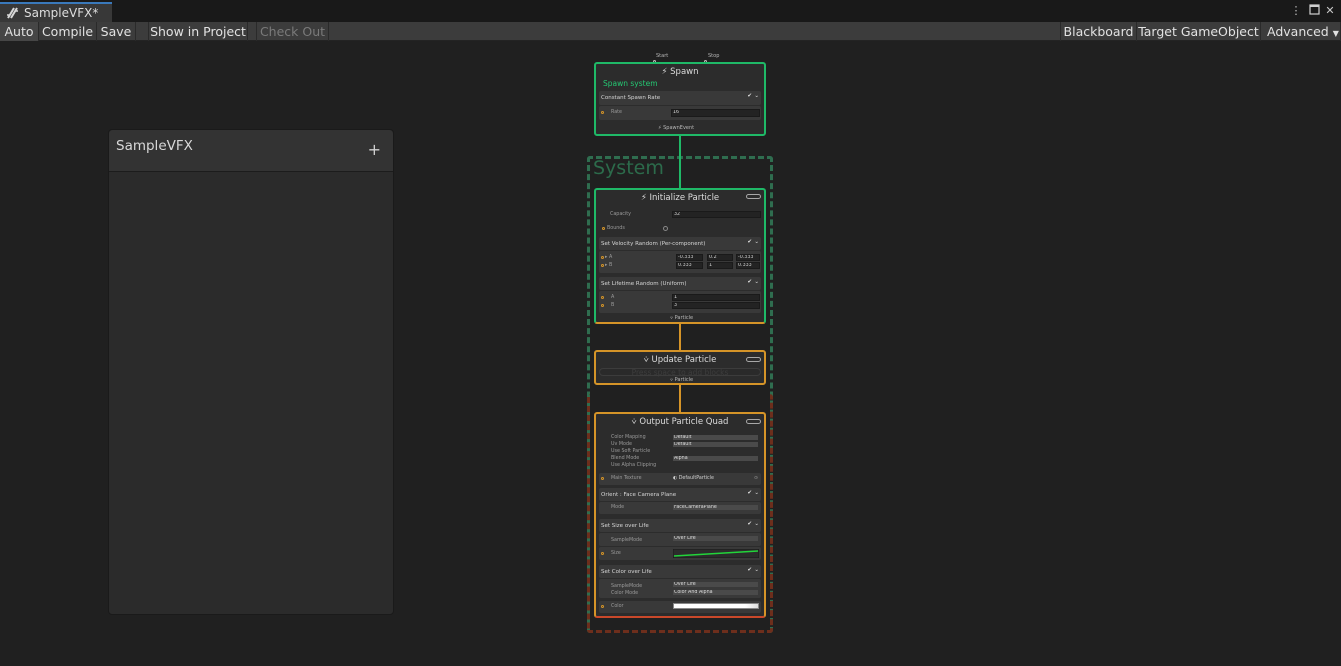 The image size is (1341, 666). What do you see at coordinates (1330, 11) in the screenshot?
I see `close-icon: ✕` at bounding box center [1330, 11].